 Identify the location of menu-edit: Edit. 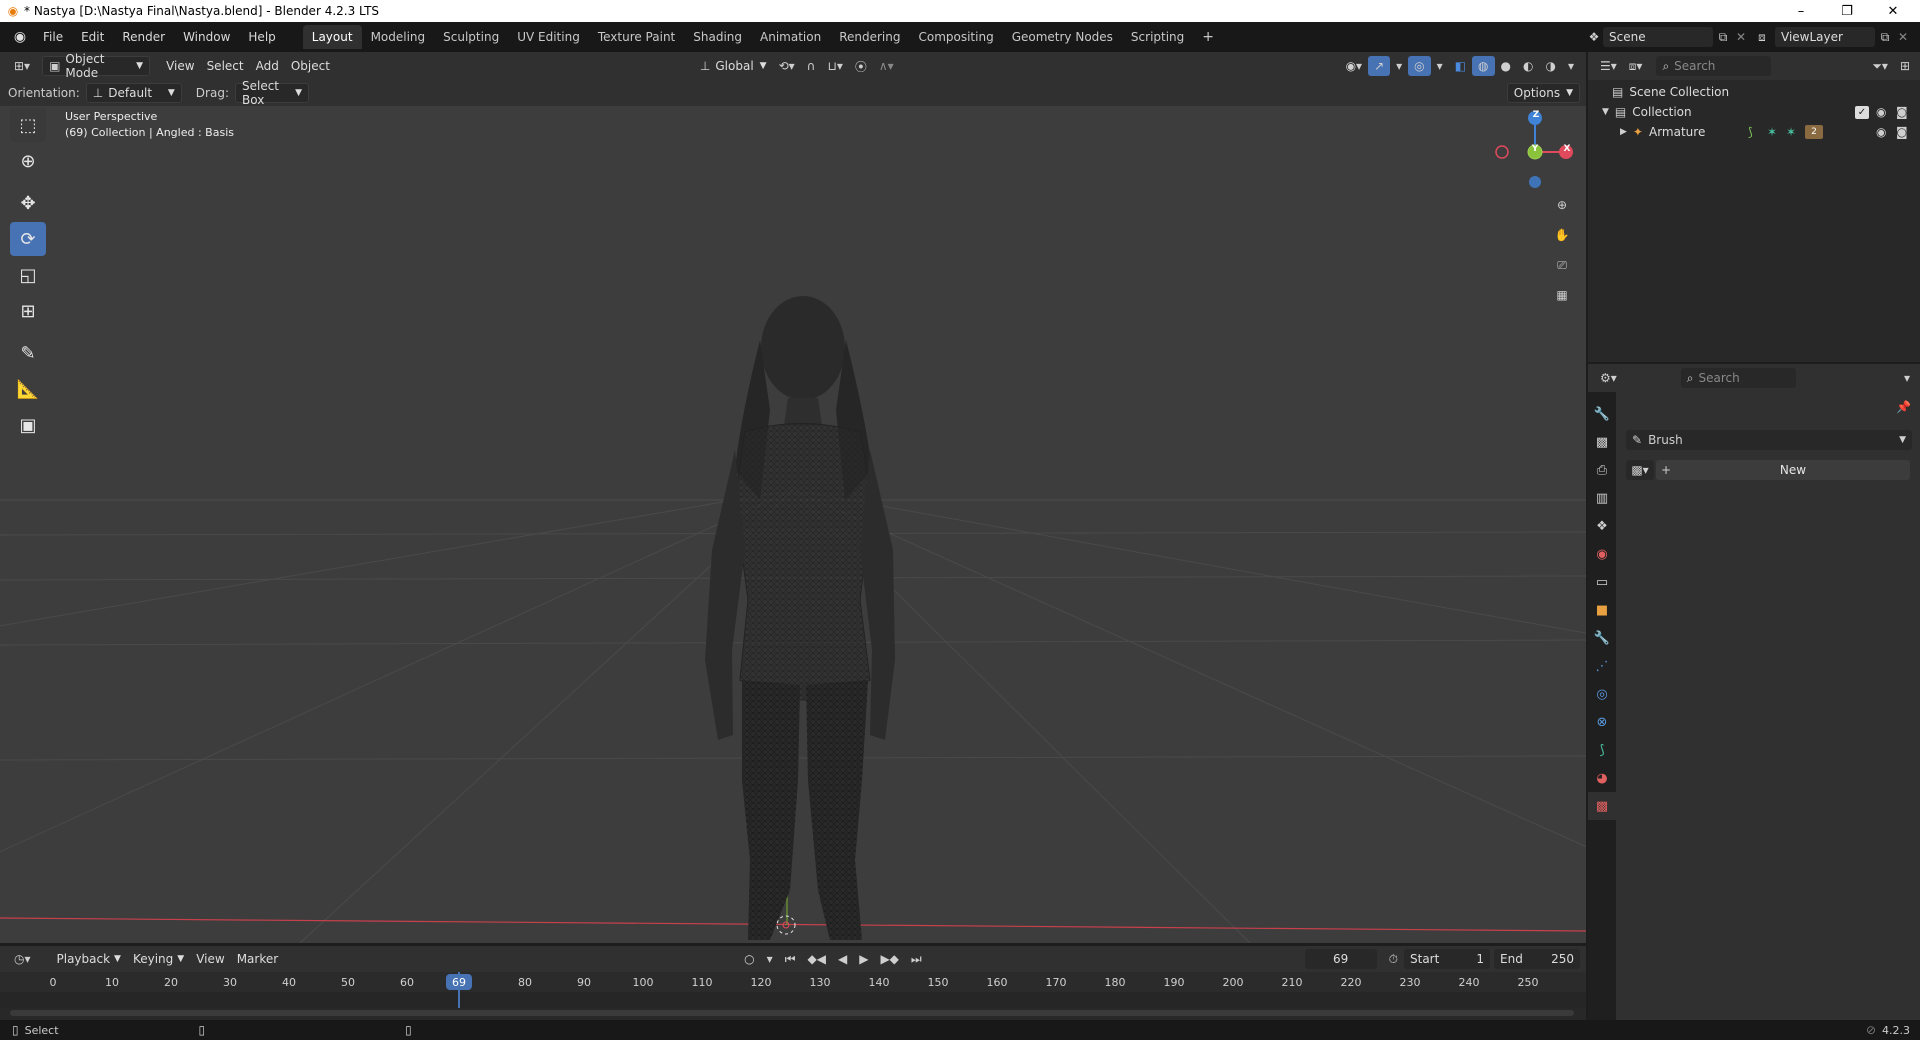
(92, 37).